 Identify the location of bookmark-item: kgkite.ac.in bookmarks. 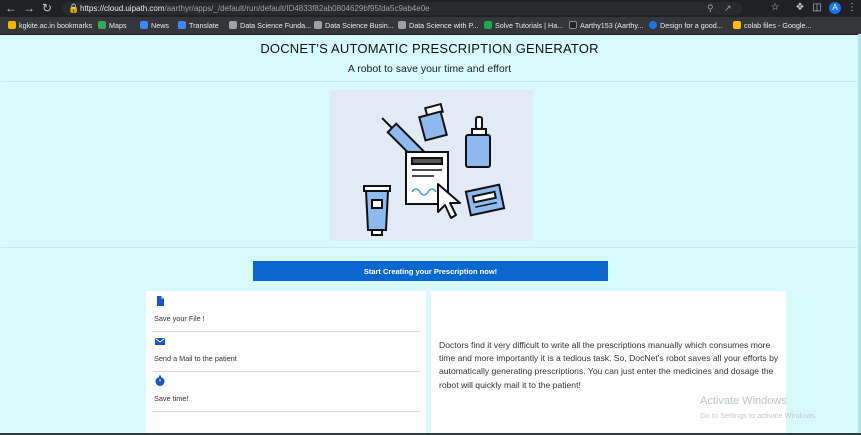
(50, 25).